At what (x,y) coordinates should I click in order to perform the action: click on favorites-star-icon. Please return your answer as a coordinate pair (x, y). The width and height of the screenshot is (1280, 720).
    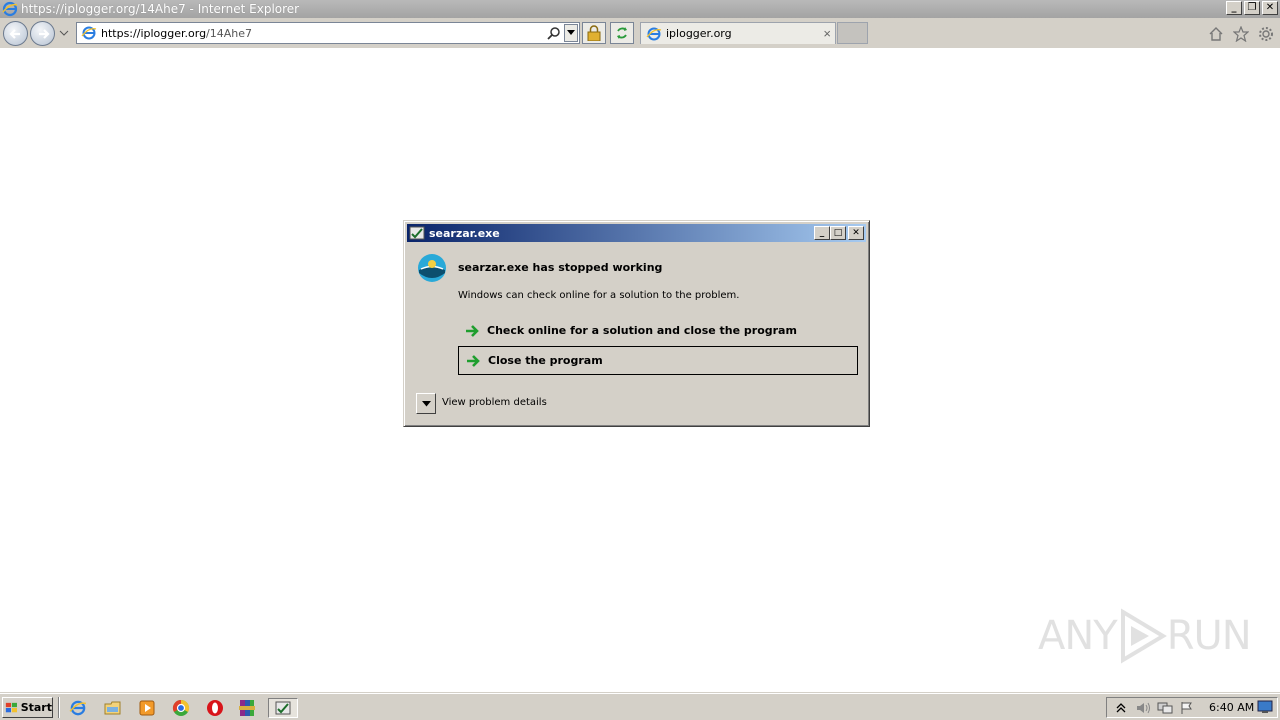
    Looking at the image, I should click on (1240, 33).